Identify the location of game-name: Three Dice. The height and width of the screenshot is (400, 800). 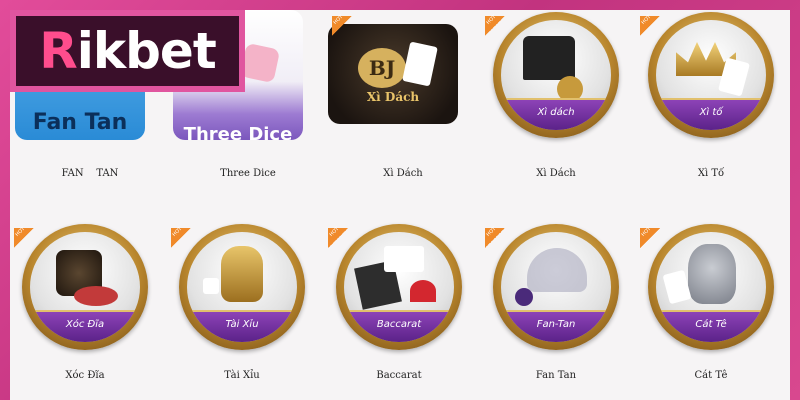
(248, 173).